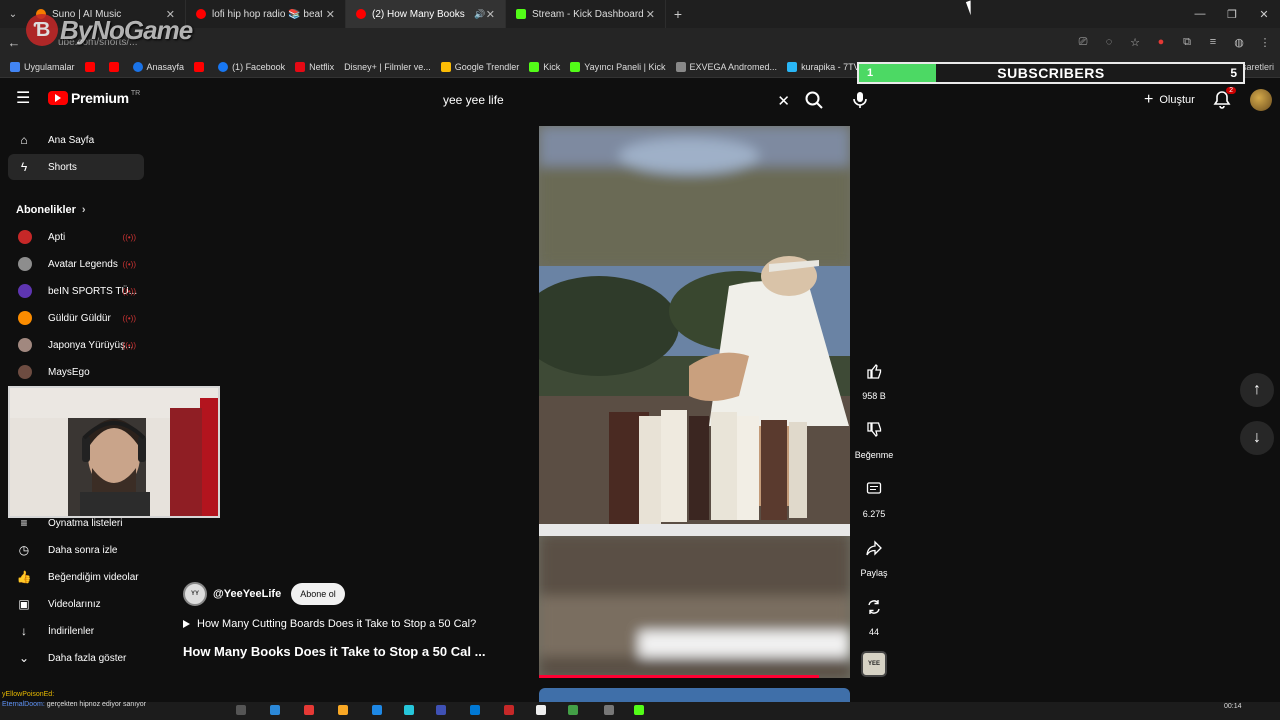 This screenshot has width=1280, height=720. Describe the element at coordinates (594, 100) in the screenshot. I see `search-input` at that location.